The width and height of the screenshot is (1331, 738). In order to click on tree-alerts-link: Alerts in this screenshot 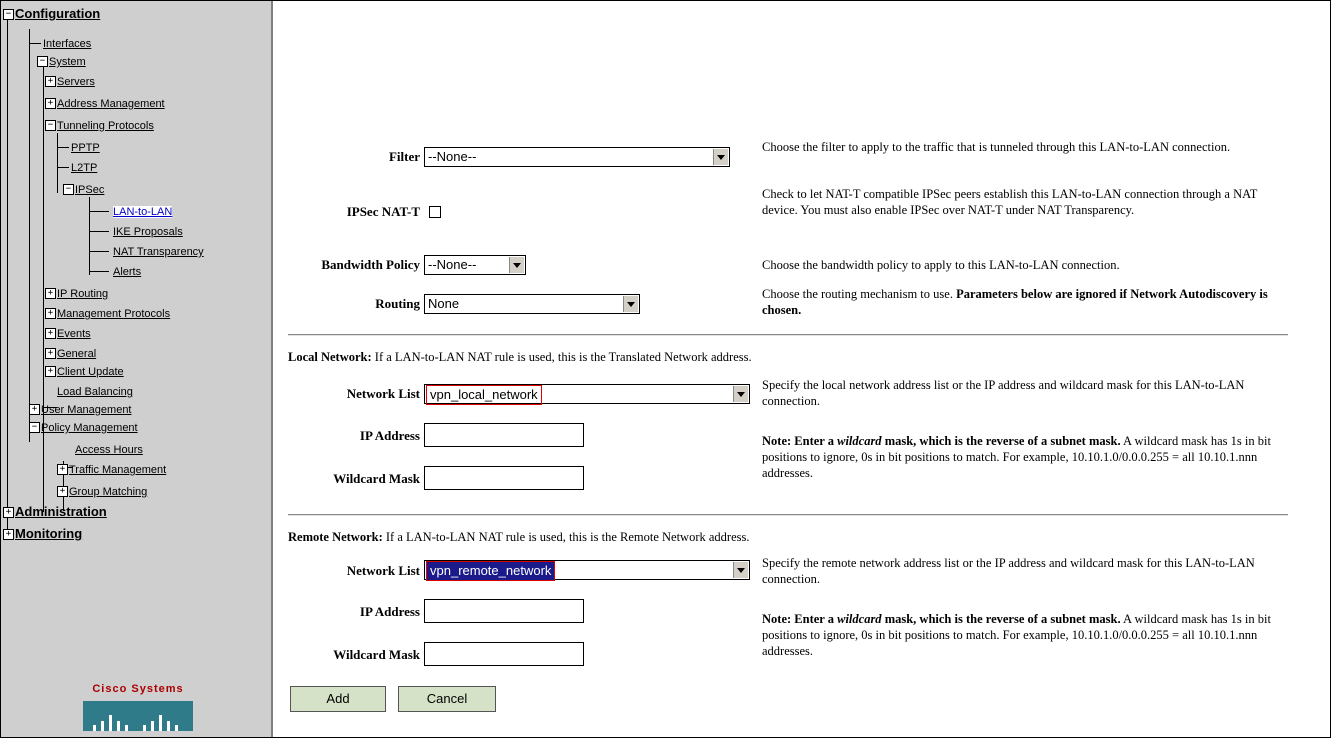, I will do `click(127, 272)`.